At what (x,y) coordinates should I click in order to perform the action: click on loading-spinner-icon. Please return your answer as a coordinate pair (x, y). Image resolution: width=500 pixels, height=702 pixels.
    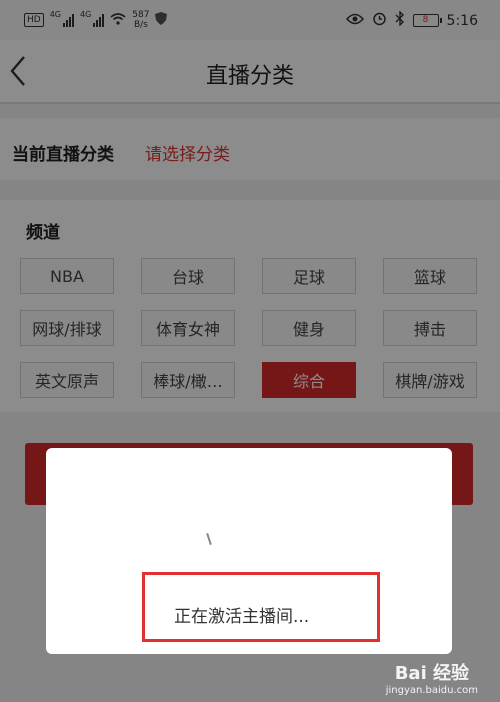
    Looking at the image, I should click on (209, 539).